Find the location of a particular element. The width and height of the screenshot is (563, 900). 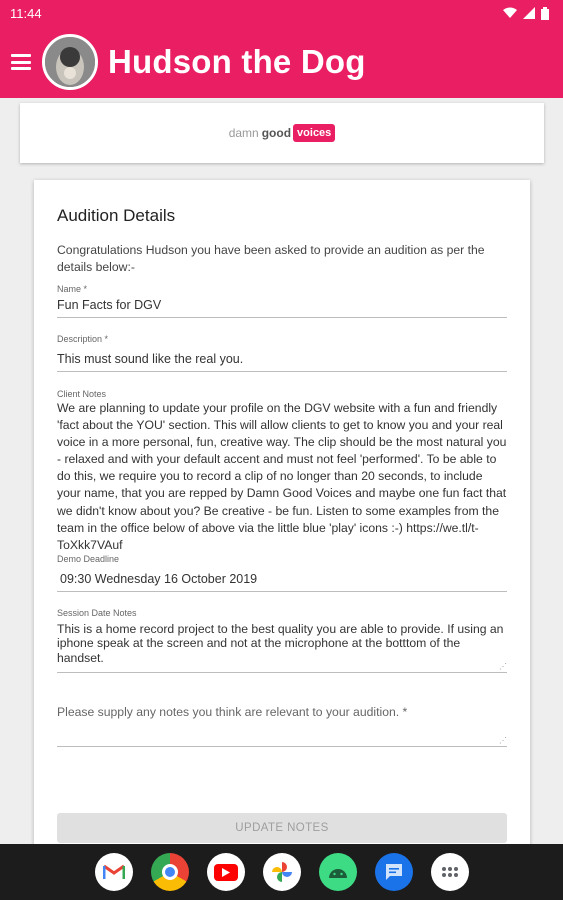

battery-icon is located at coordinates (545, 13).